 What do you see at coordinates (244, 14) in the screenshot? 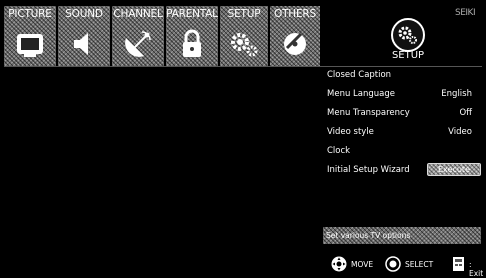
I see `tab-setup-label: SETUP` at bounding box center [244, 14].